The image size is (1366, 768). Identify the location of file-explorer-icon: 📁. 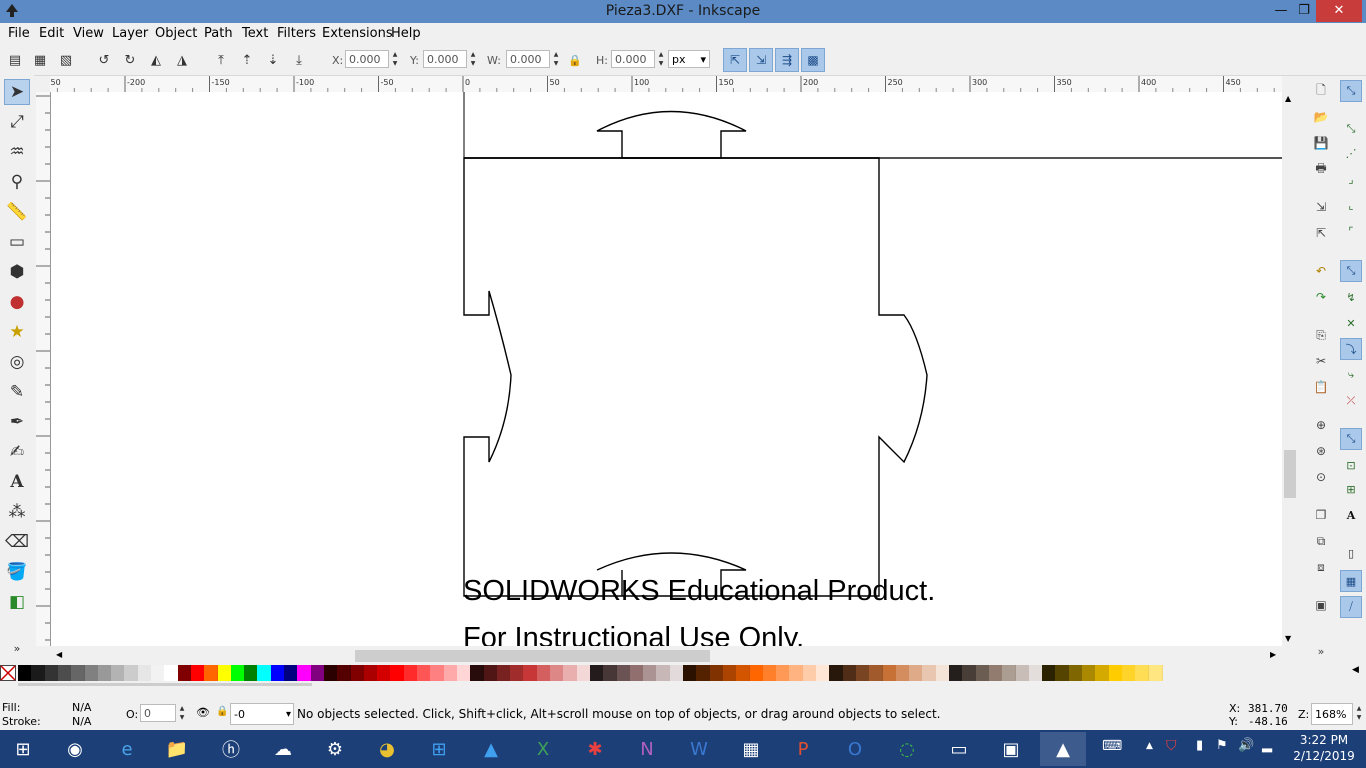
(177, 749).